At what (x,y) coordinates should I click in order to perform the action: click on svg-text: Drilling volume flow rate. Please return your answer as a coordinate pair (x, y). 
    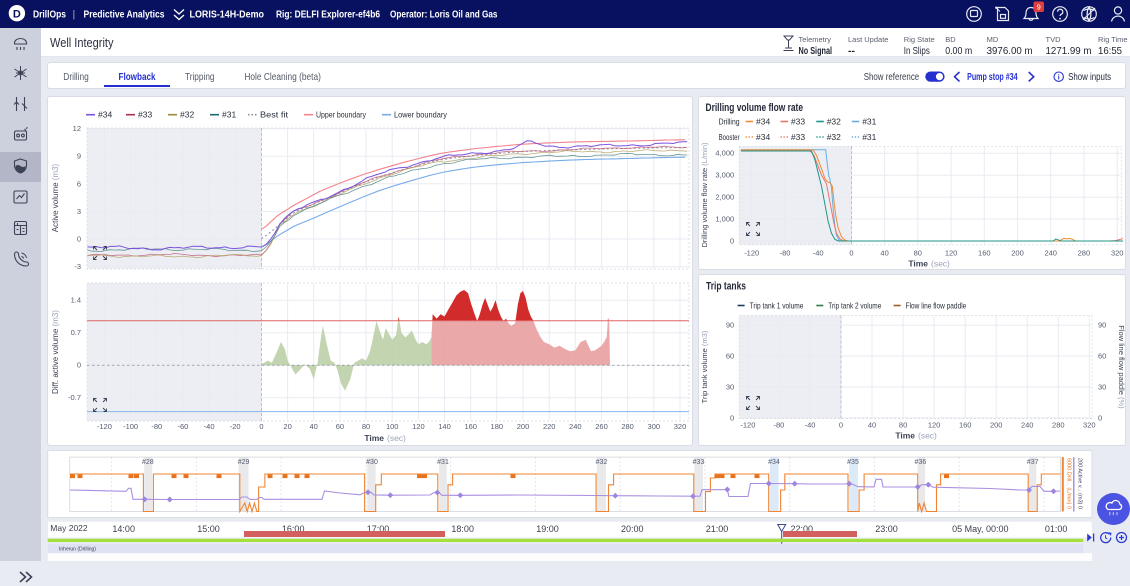
    Looking at the image, I should click on (755, 108).